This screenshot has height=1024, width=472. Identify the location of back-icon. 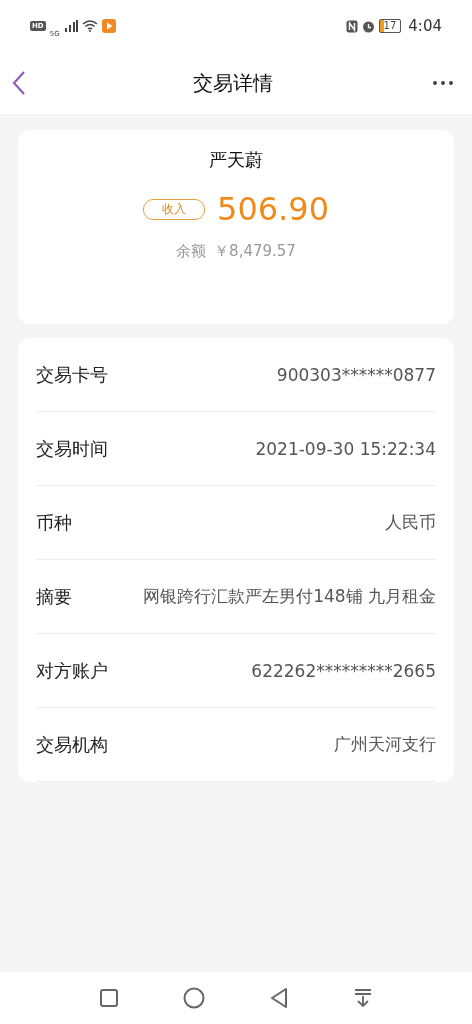
(19, 83).